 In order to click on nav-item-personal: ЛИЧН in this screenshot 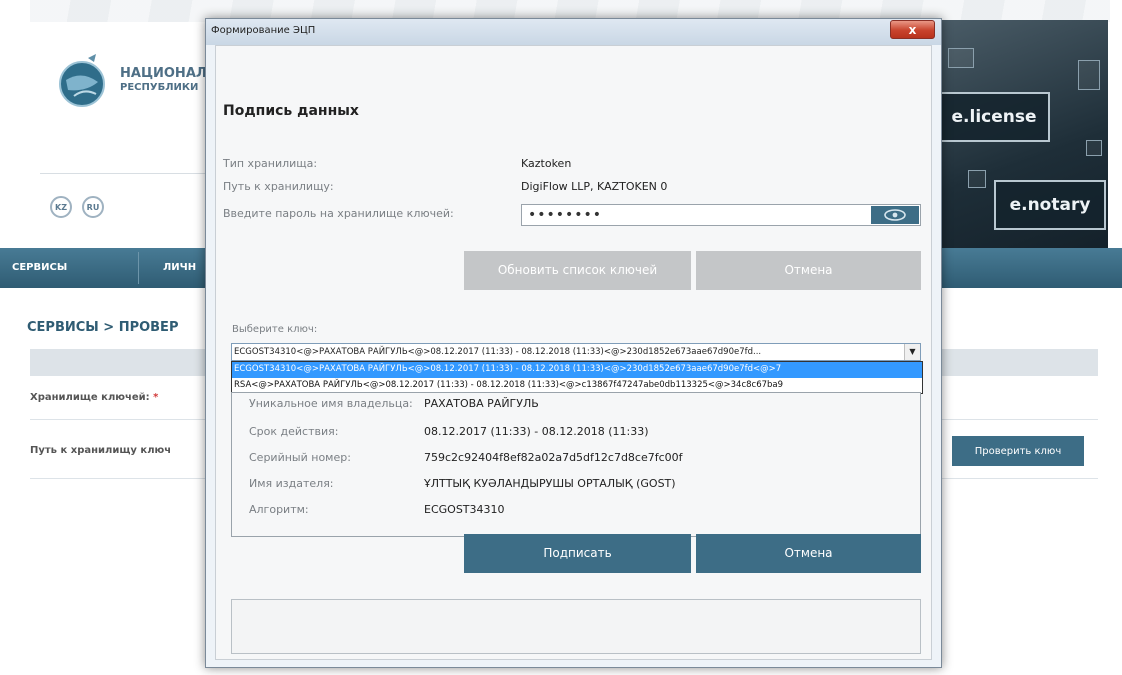, I will do `click(179, 268)`.